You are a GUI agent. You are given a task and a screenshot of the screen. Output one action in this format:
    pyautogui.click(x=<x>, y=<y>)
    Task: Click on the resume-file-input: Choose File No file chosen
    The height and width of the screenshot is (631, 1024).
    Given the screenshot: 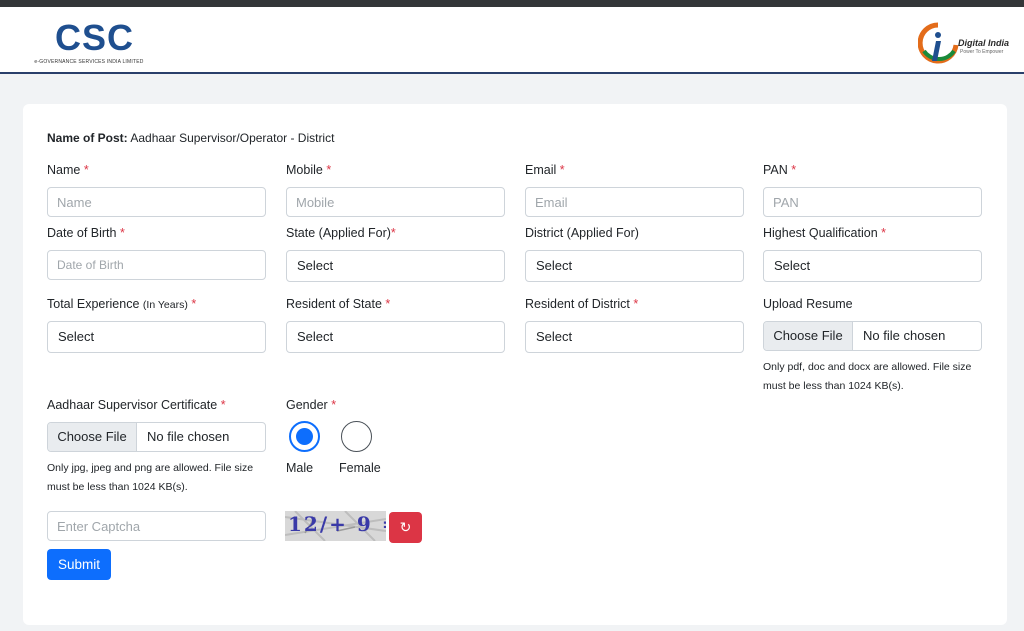 What is the action you would take?
    pyautogui.click(x=872, y=336)
    